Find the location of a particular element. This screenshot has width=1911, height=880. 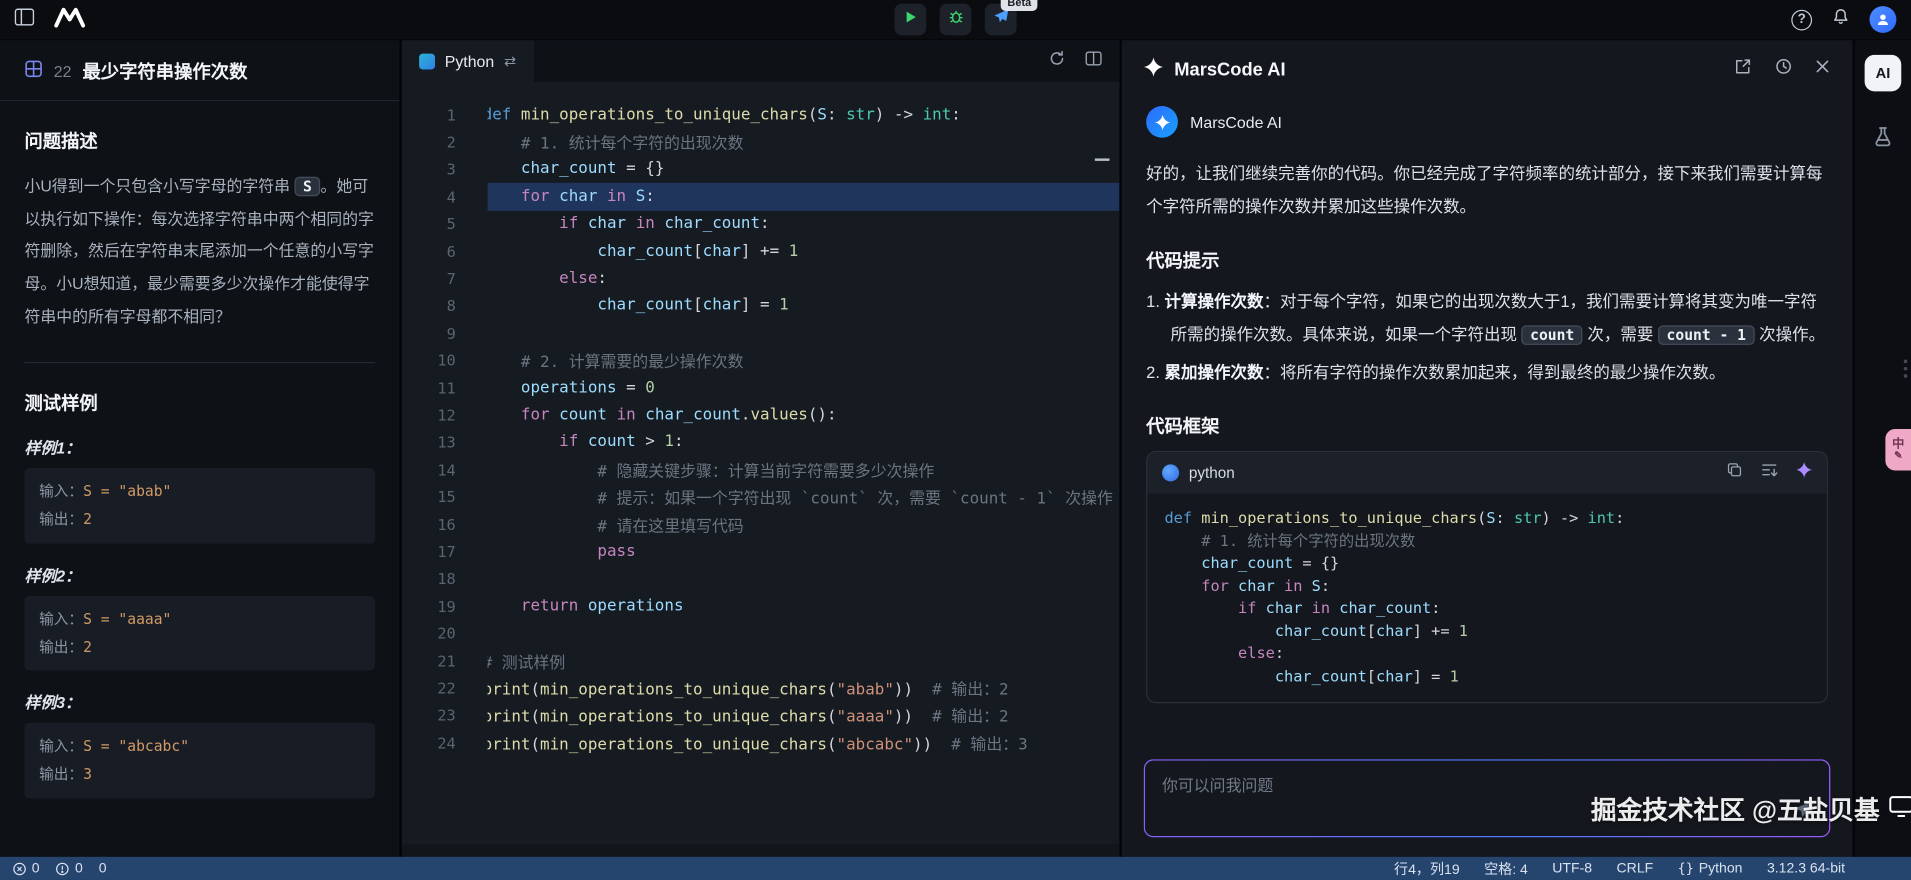

line-number: 10 is located at coordinates (445, 360).